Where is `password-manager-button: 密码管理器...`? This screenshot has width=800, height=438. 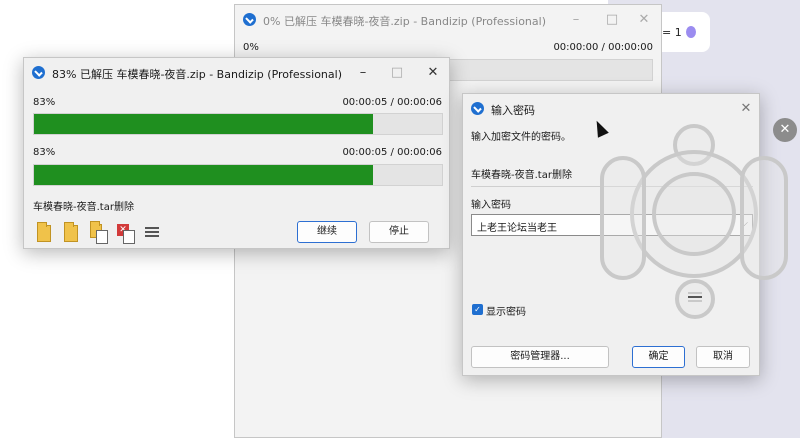
password-manager-button: 密码管理器... is located at coordinates (540, 357).